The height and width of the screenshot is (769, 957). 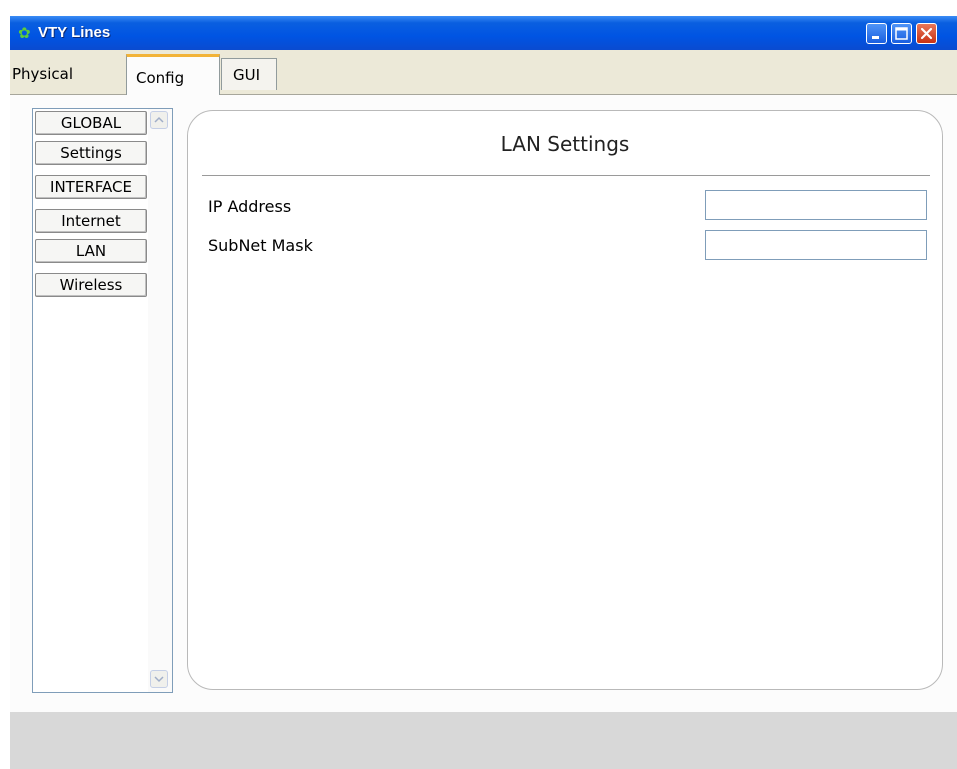 I want to click on tab-gui-label: GUI, so click(x=247, y=75).